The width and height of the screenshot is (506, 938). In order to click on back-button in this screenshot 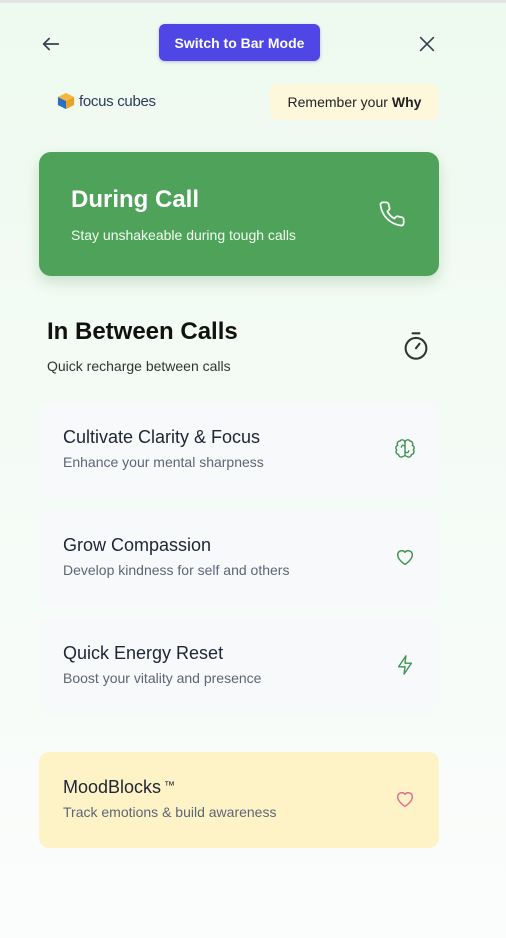, I will do `click(51, 44)`.